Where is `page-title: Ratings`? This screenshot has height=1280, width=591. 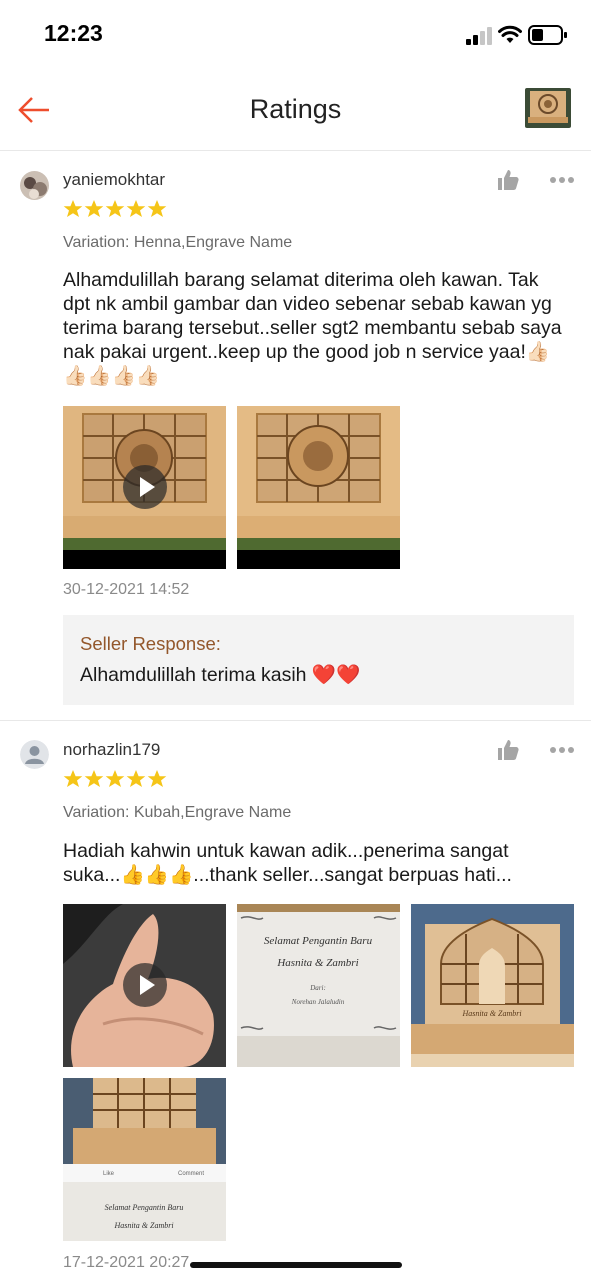 page-title: Ratings is located at coordinates (295, 109).